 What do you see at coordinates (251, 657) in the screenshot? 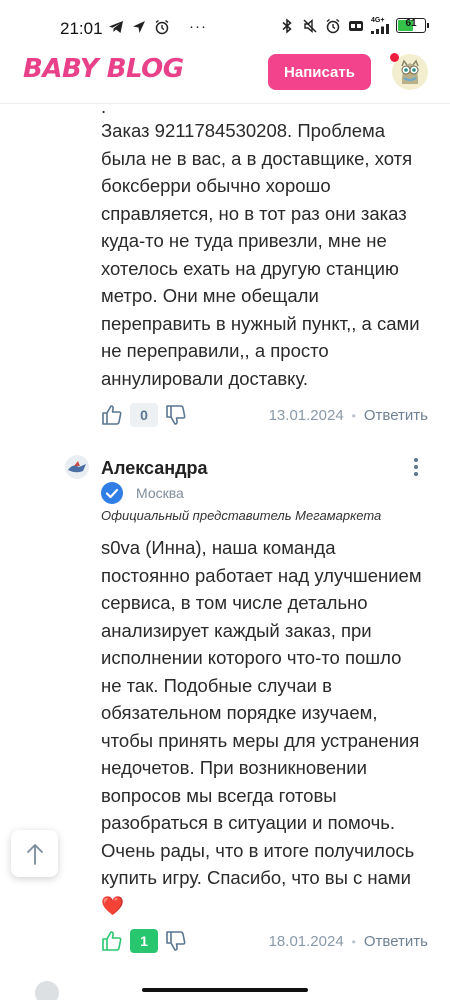
I see `comment-line: исполнении которого что-то пошло` at bounding box center [251, 657].